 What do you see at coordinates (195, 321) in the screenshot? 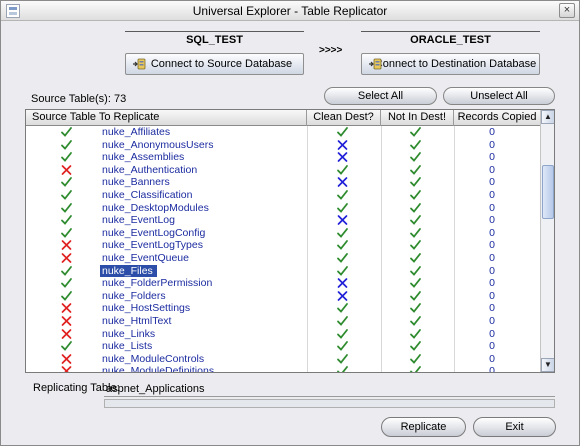
I see `table-name-cell: nuke_HtmlText` at bounding box center [195, 321].